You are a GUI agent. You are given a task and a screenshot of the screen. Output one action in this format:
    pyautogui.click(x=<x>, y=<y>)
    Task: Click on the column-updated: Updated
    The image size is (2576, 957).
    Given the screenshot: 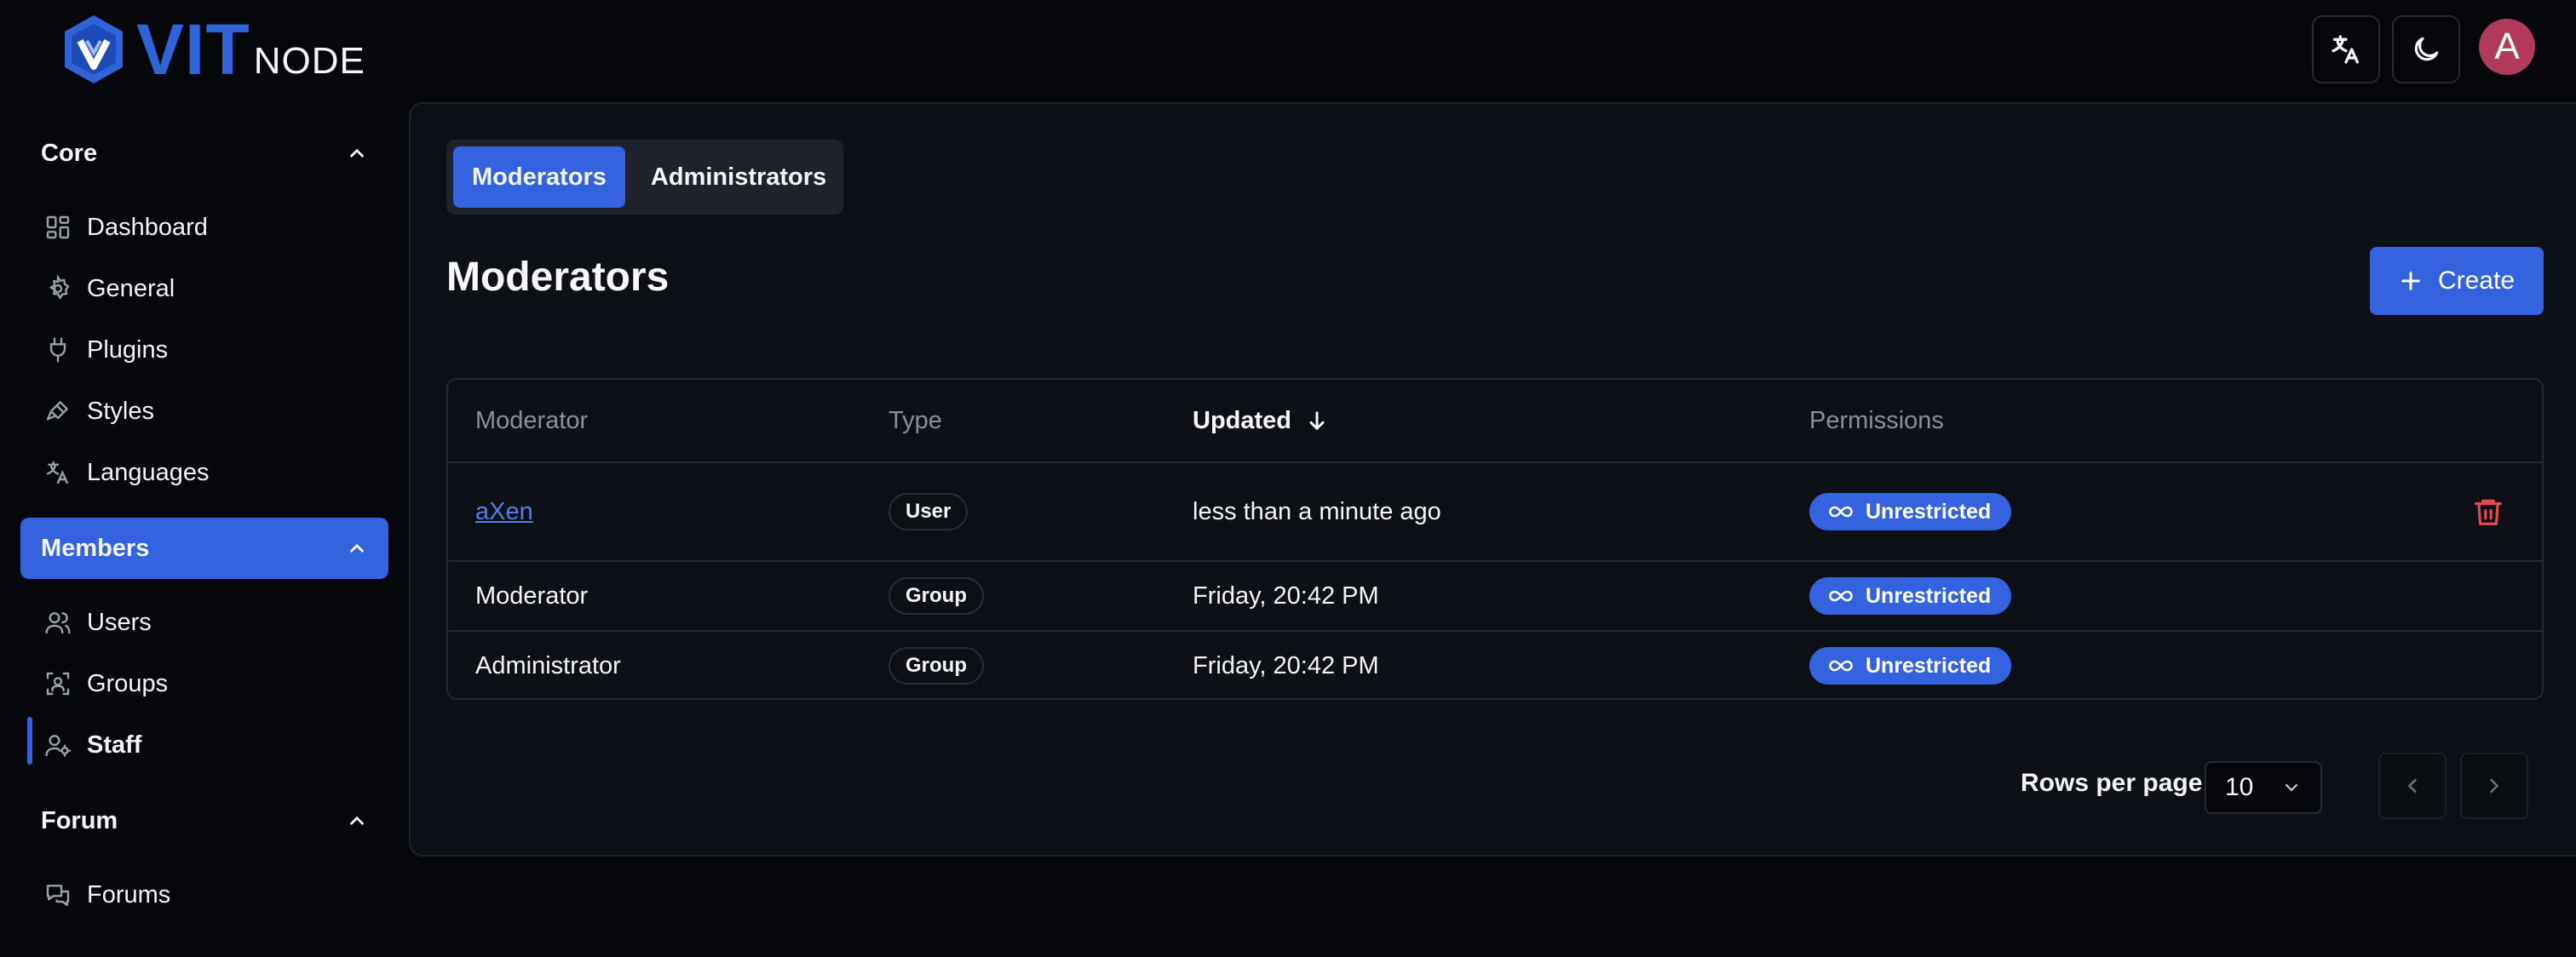 What is the action you would take?
    pyautogui.click(x=1261, y=420)
    